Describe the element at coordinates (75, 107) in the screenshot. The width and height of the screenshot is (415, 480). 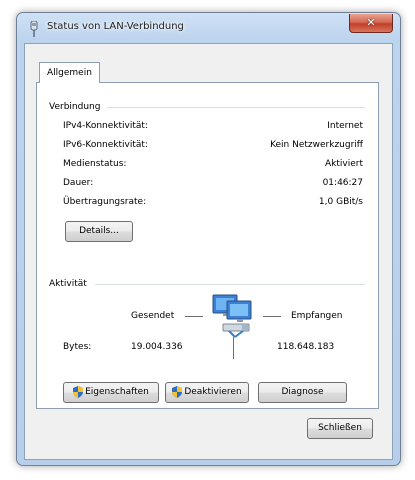
I see `connection-group-title: Verbindung` at that location.